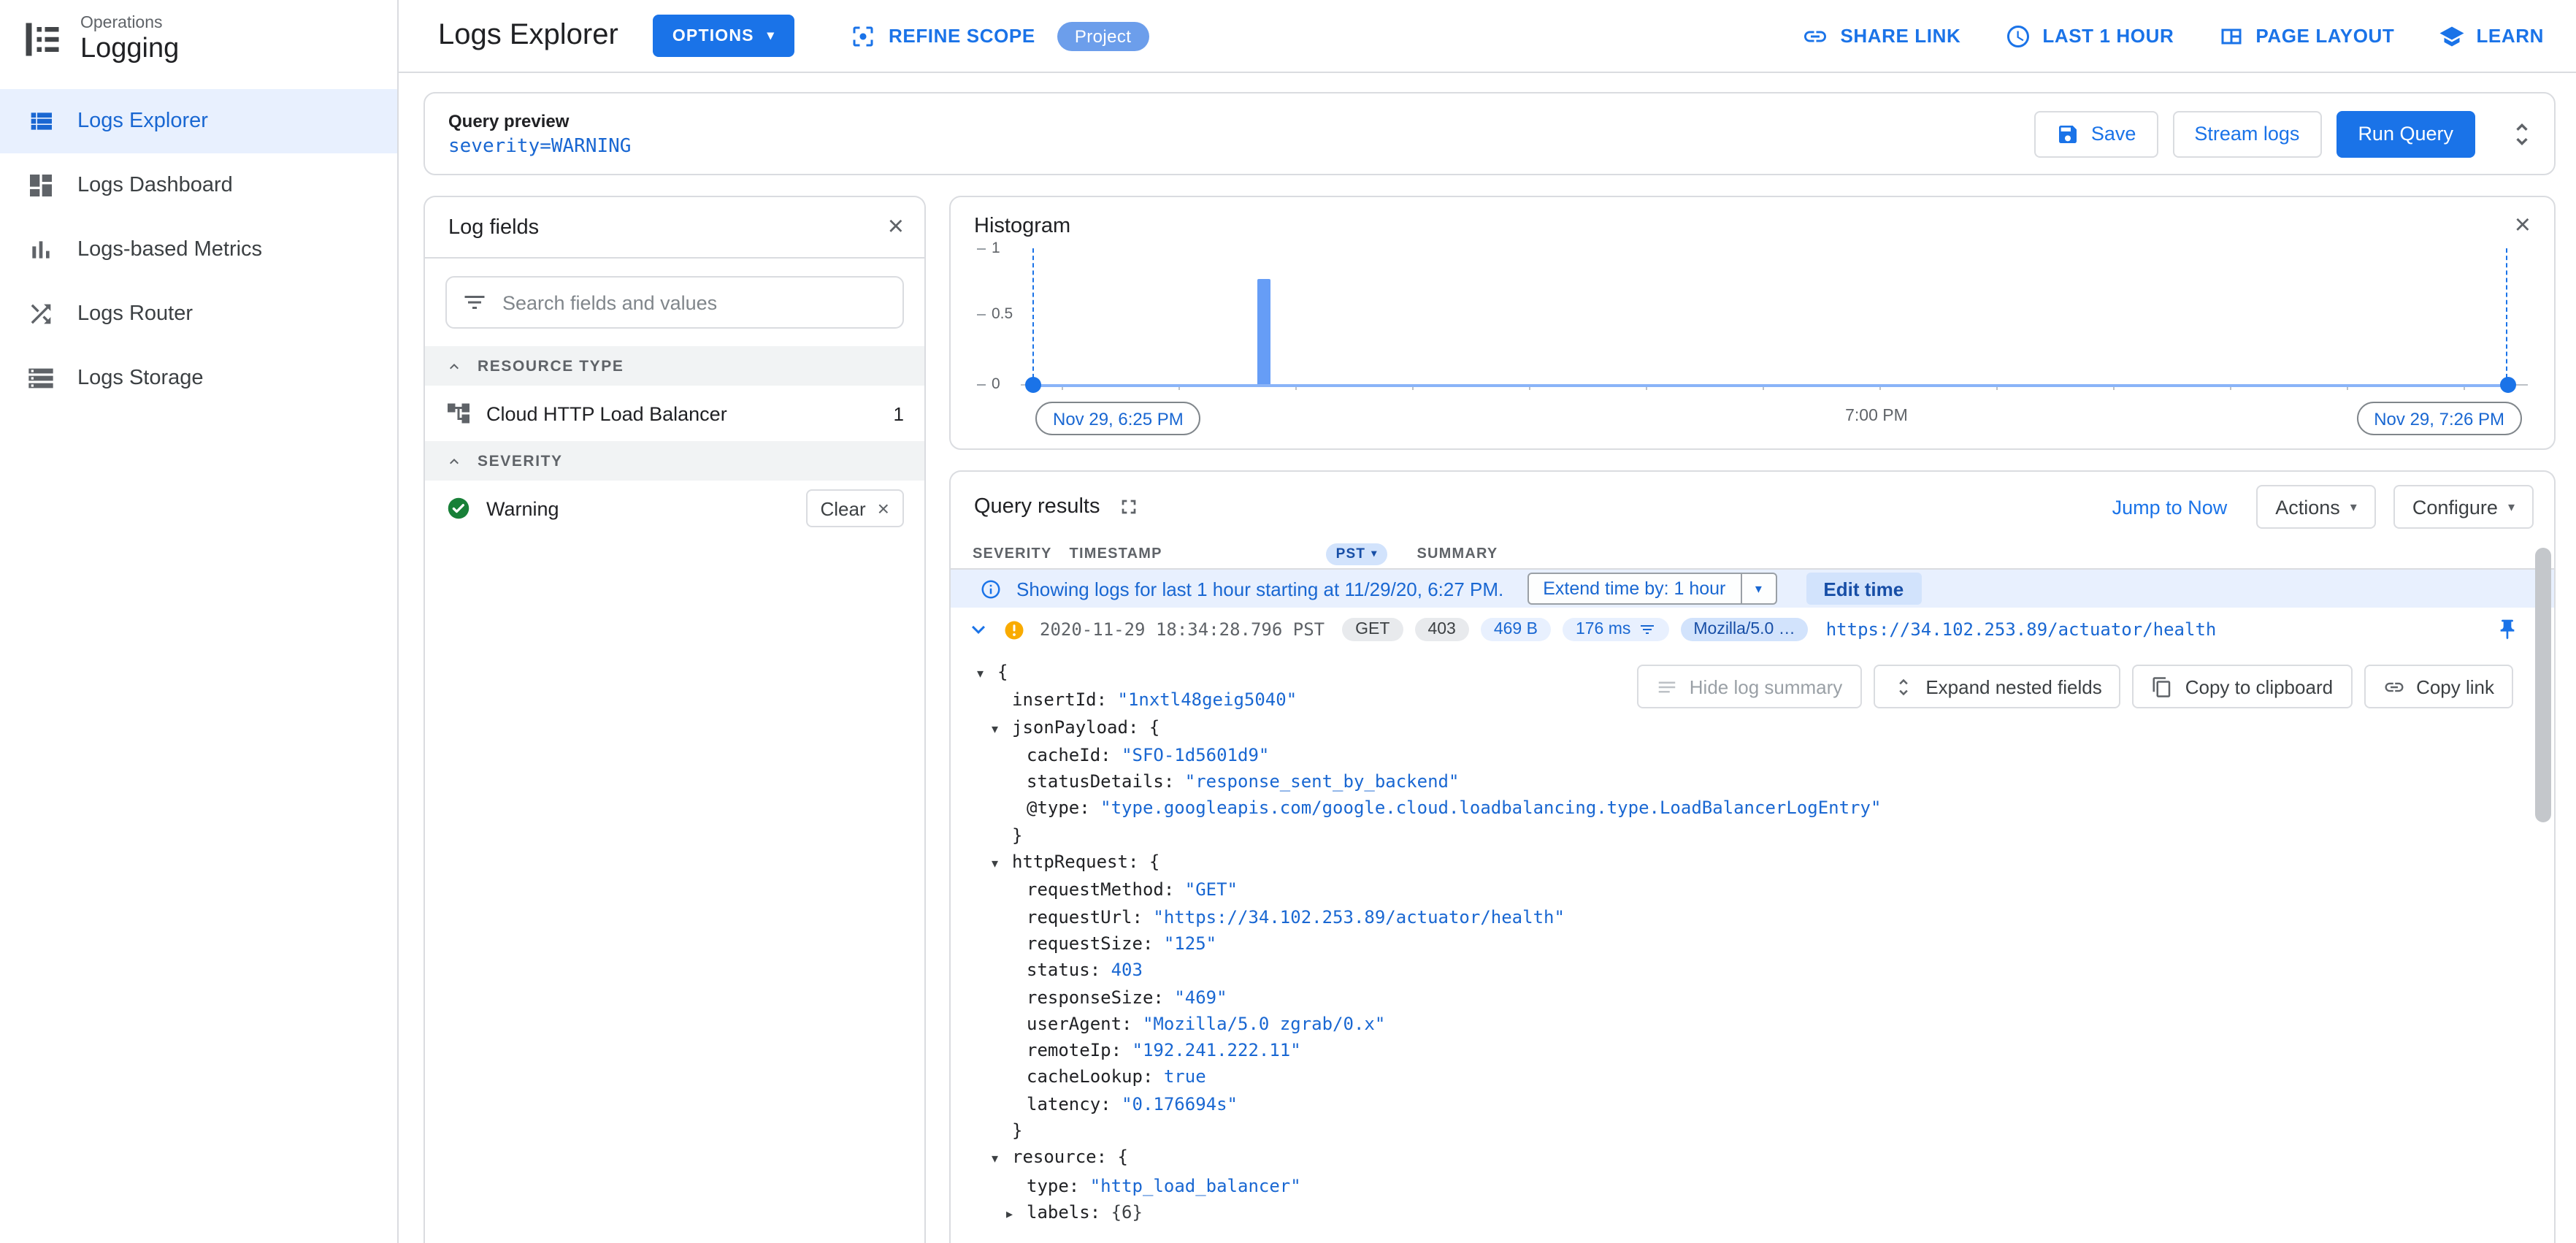 The height and width of the screenshot is (1243, 2576). Describe the element at coordinates (962, 36) in the screenshot. I see `refine-scope-label: REFINE SCOPE` at that location.